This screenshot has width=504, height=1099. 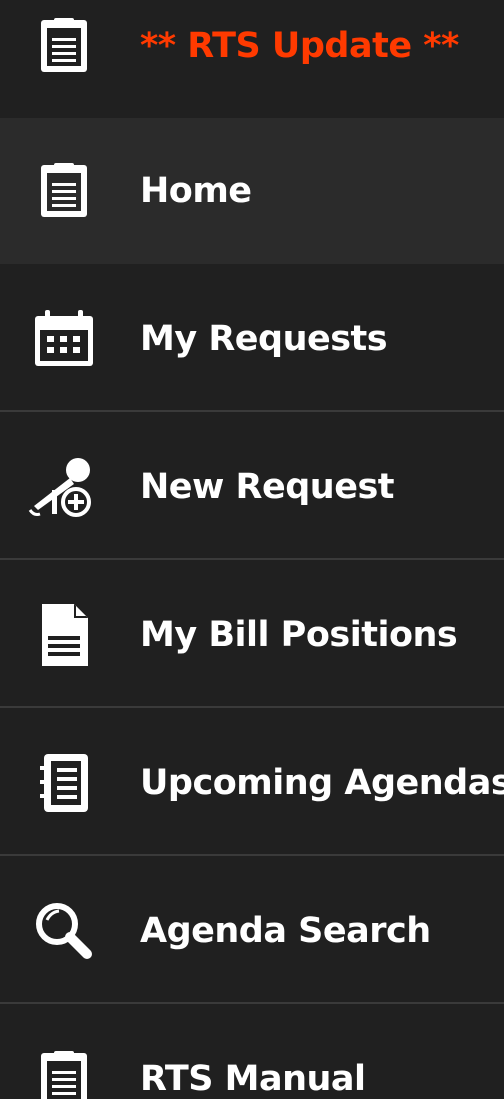 I want to click on sidebar-item-label: Upcoming Agendas, so click(x=322, y=783).